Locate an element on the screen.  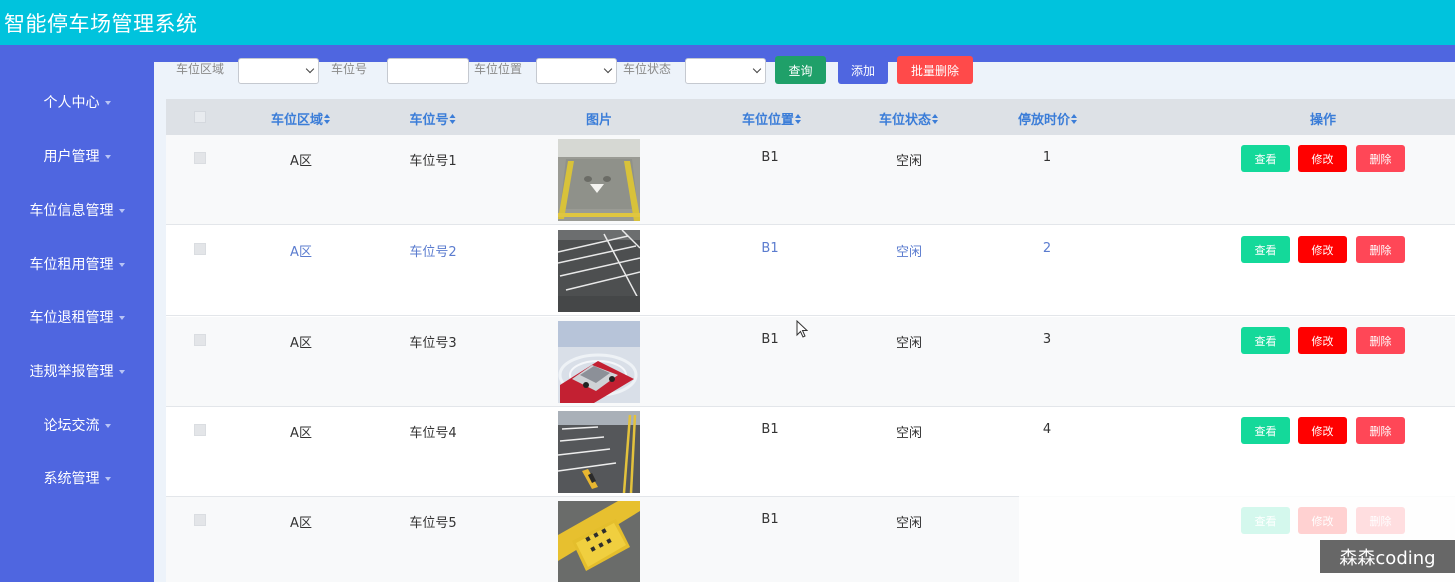
search-bar: 车位区域 车位号 车位位置 车位状态 查询 添加 批量删除 is located at coordinates (804, 77).